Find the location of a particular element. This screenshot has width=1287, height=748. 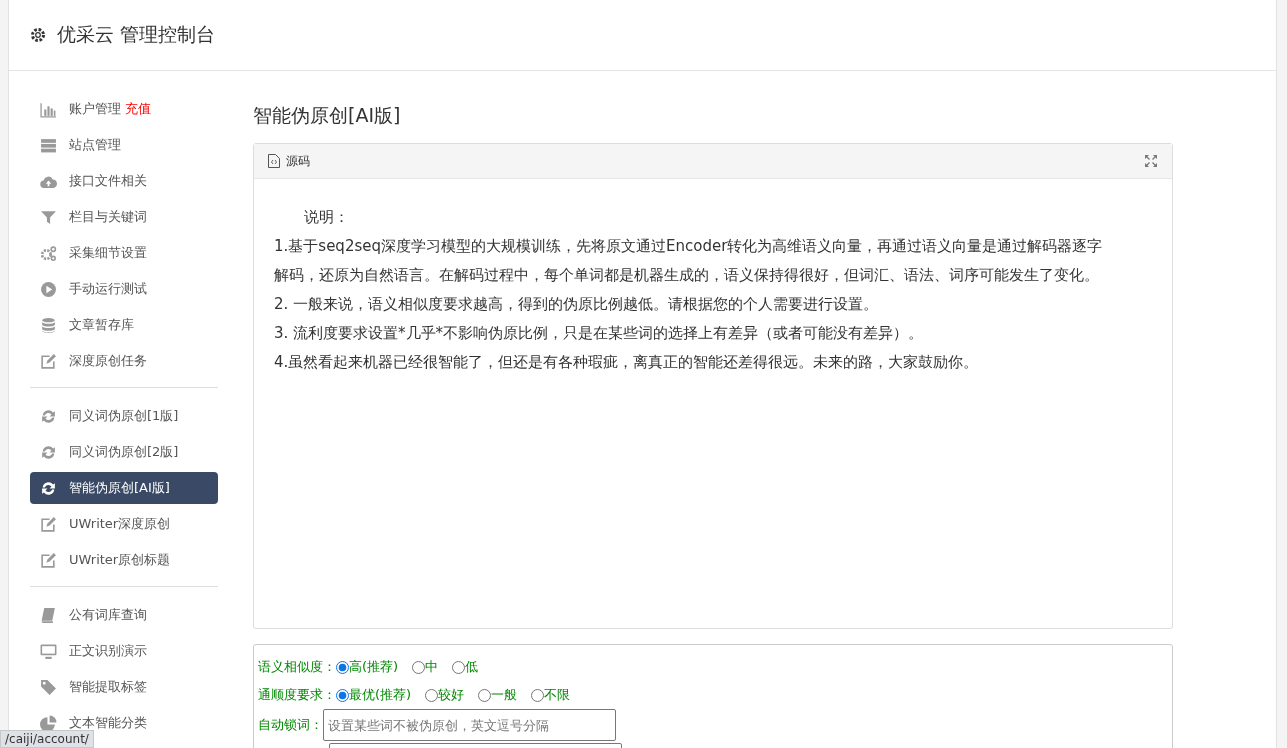

sidebar-item: 智能提取标签 is located at coordinates (124, 687).